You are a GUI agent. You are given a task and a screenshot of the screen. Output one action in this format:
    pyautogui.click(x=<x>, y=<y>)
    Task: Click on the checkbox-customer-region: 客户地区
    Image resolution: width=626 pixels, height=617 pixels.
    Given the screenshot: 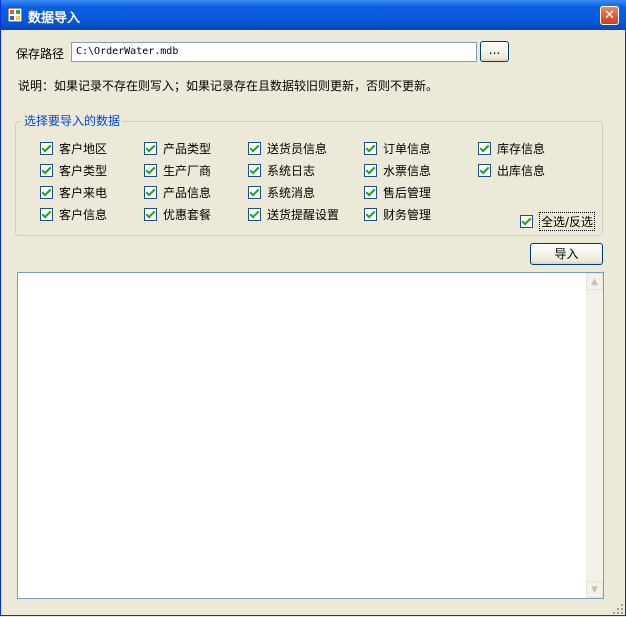 What is the action you would take?
    pyautogui.click(x=73, y=148)
    